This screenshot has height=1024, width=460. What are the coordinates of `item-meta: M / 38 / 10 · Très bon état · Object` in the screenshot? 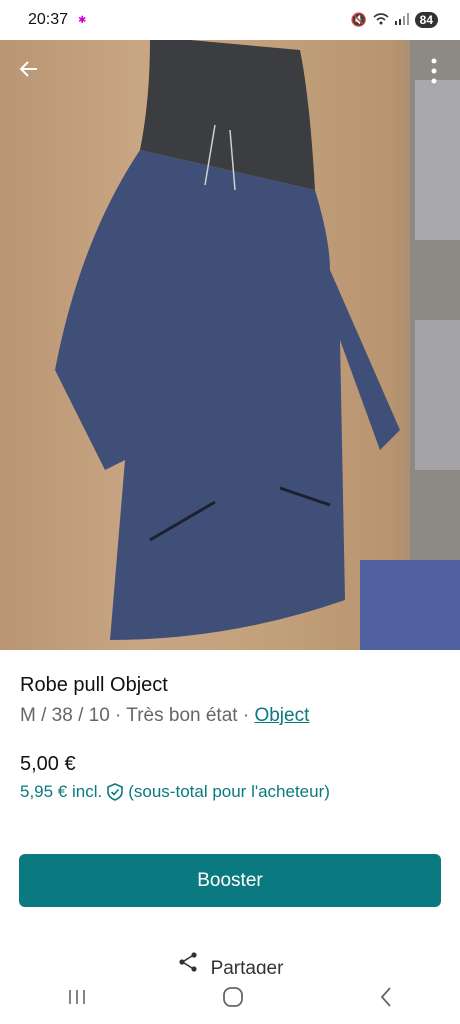 It's located at (230, 716).